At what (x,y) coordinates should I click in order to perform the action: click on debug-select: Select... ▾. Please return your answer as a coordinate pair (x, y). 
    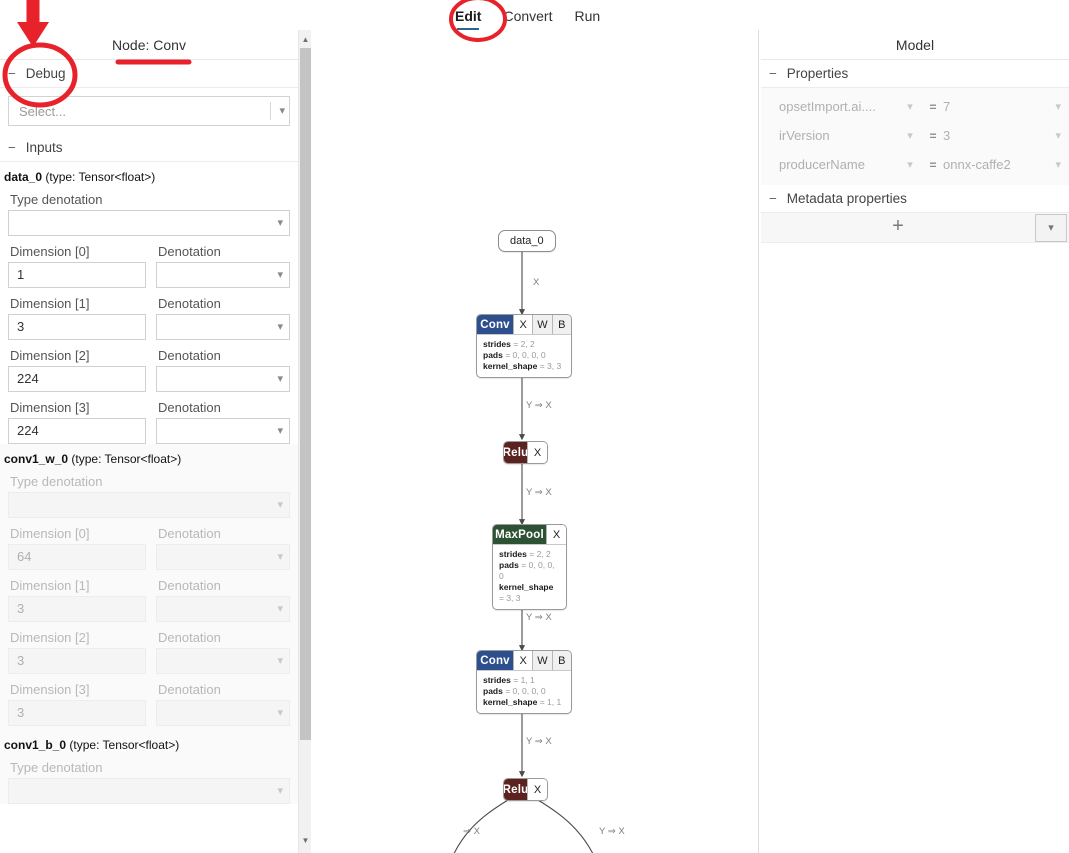
    Looking at the image, I should click on (149, 111).